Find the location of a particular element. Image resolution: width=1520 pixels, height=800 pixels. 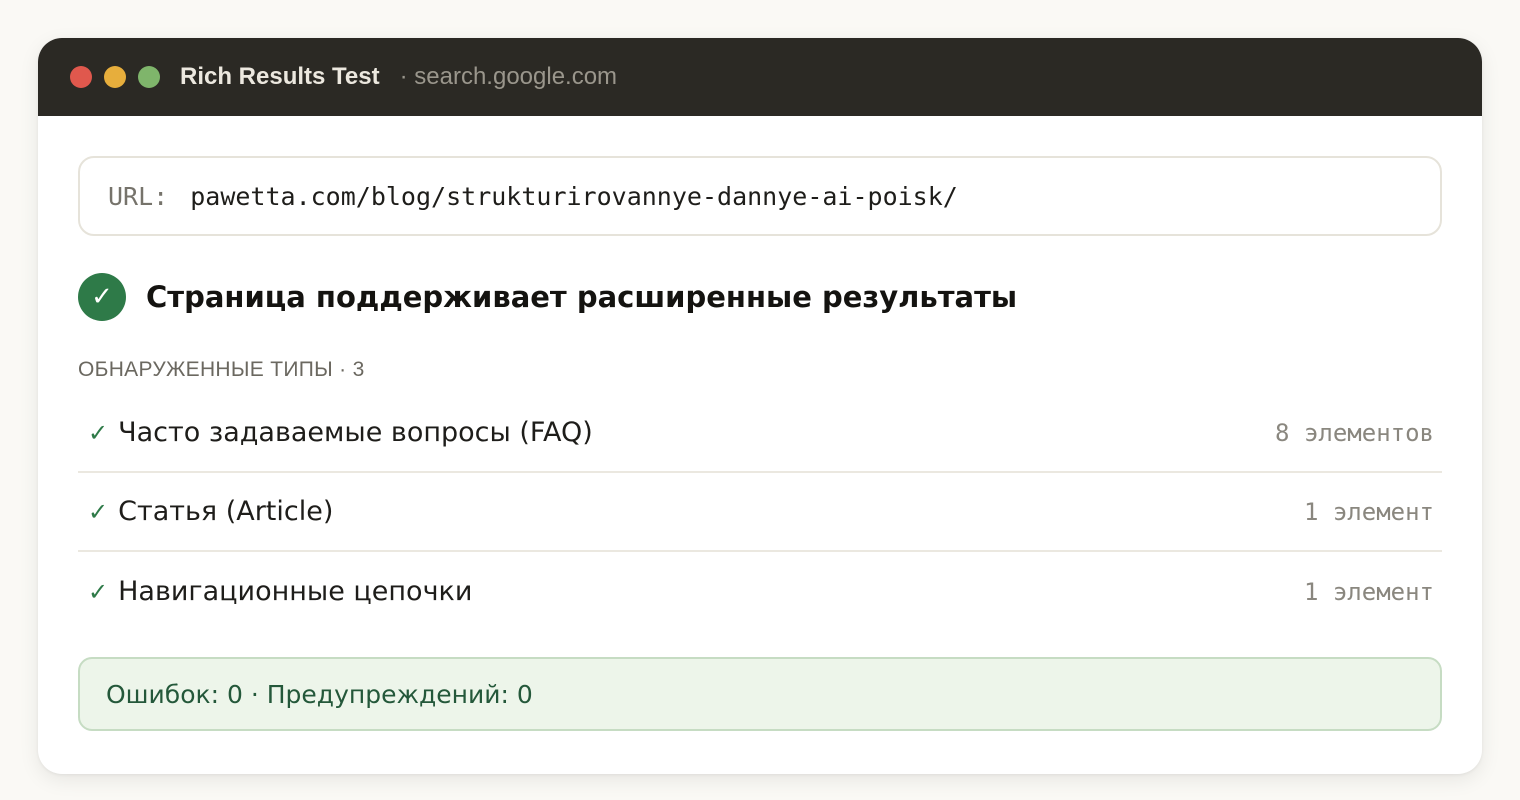

errors-summary: Ошибок: 0 · Предупреждений: 0 is located at coordinates (760, 694).